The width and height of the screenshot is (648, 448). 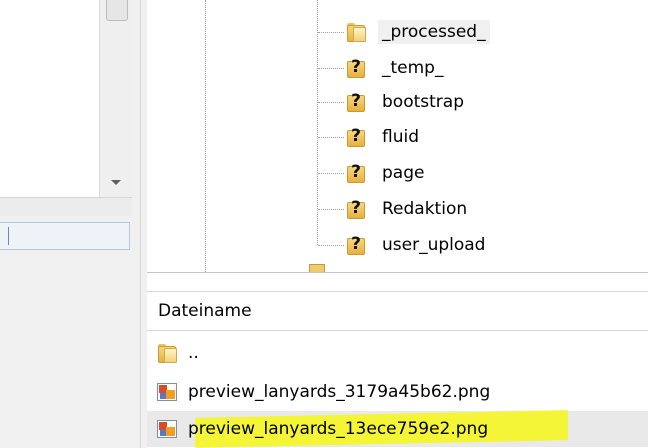 What do you see at coordinates (397, 353) in the screenshot?
I see `file-row-parent: ..` at bounding box center [397, 353].